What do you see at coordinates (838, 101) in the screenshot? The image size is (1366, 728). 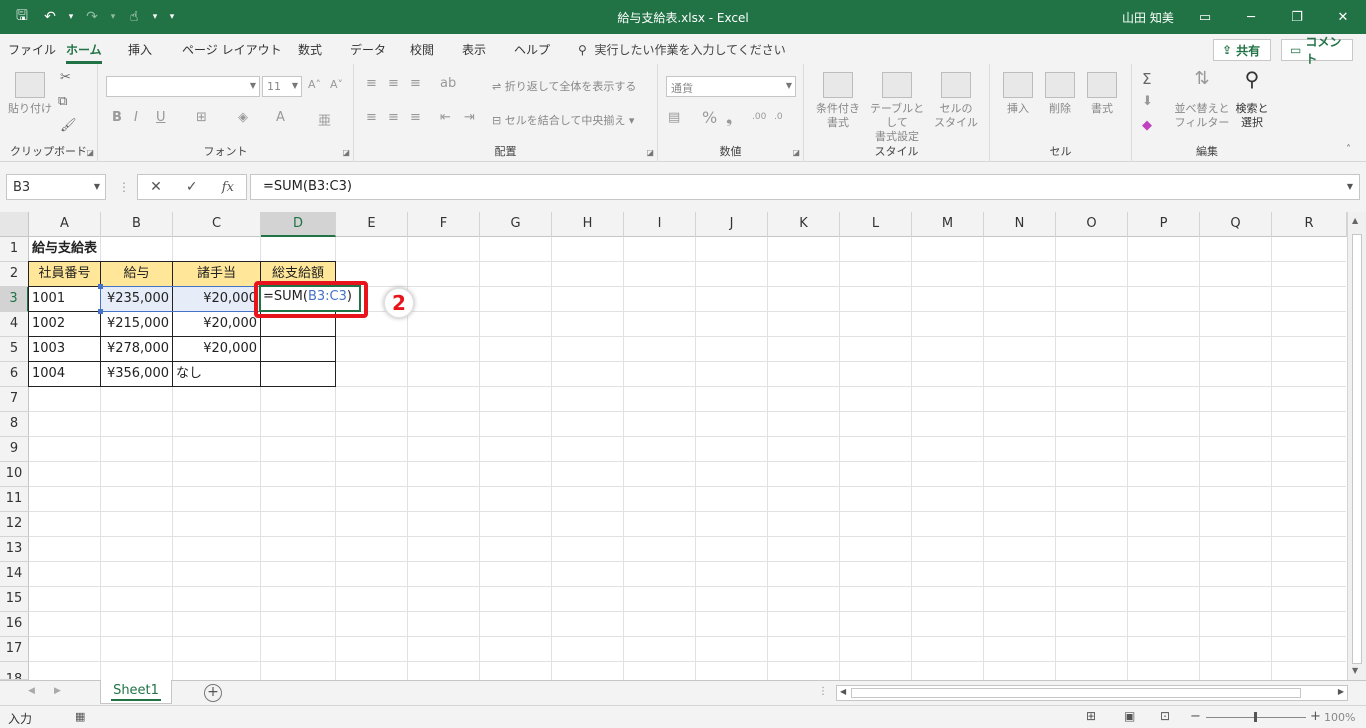 I see `conditional-formatting-button: 条件付き 書式` at bounding box center [838, 101].